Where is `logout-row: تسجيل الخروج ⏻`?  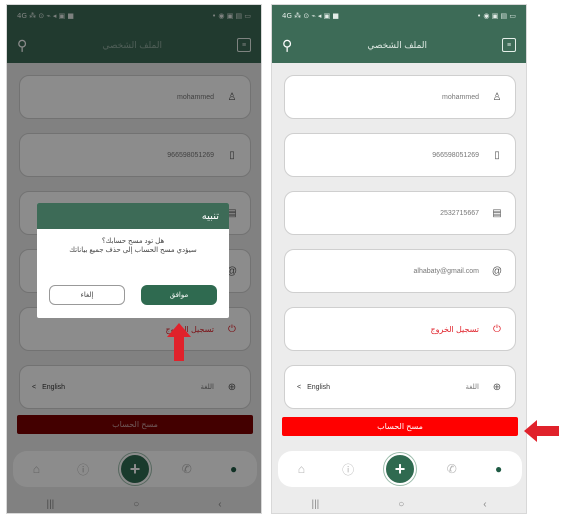
logout-row: تسجيل الخروج ⏻ is located at coordinates (400, 329).